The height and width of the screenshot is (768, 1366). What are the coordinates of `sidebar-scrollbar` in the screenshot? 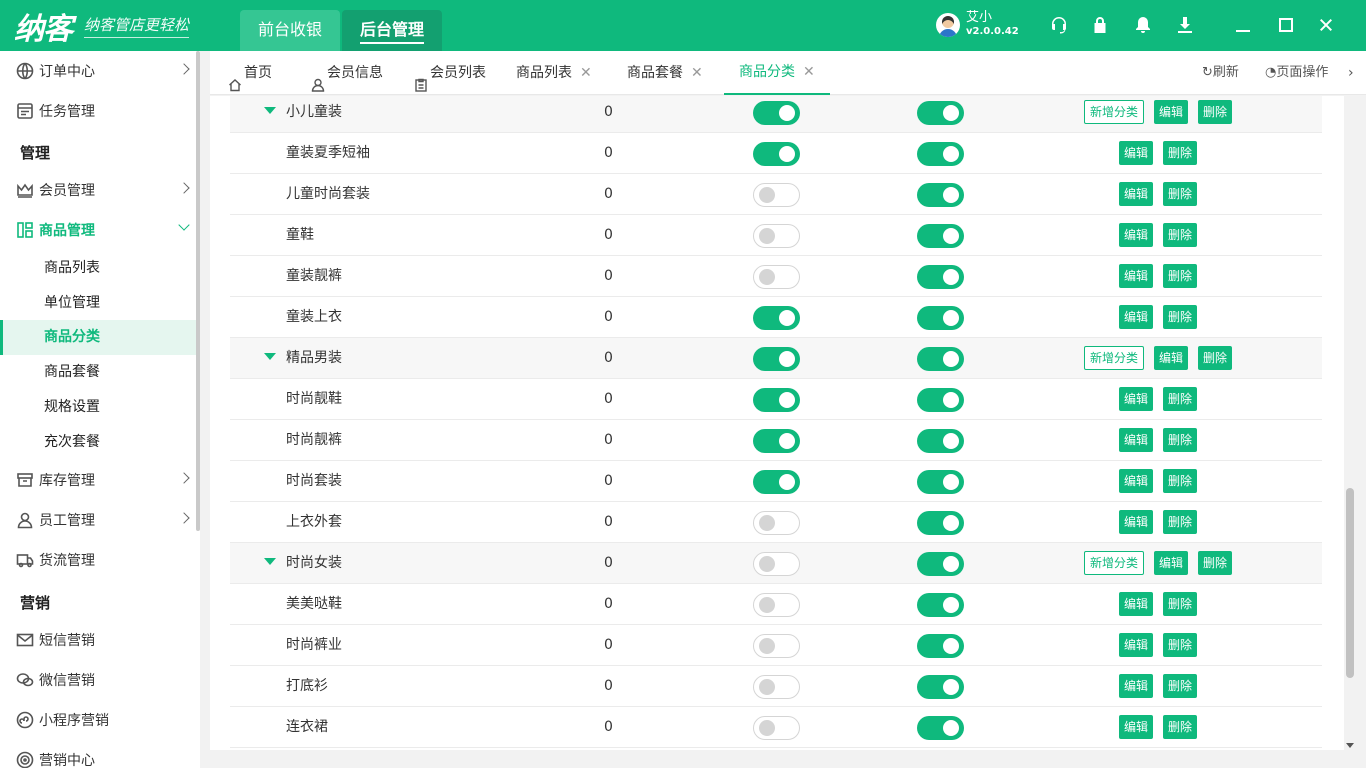 It's located at (198, 291).